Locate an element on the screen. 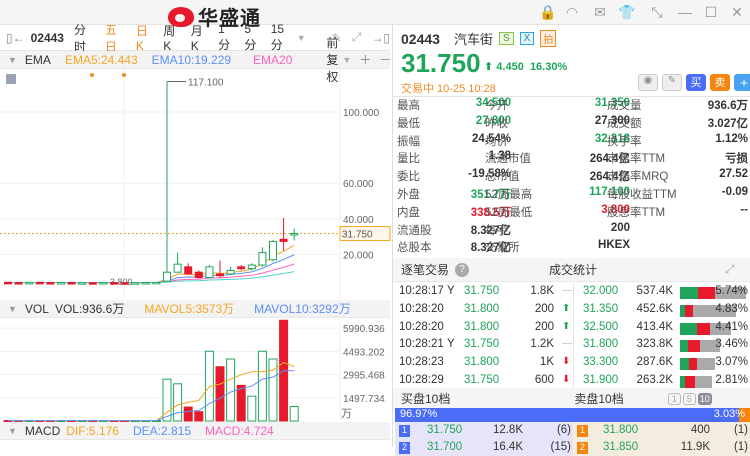 The width and height of the screenshot is (750, 456). stat-label: 换手率 is located at coordinates (624, 141).